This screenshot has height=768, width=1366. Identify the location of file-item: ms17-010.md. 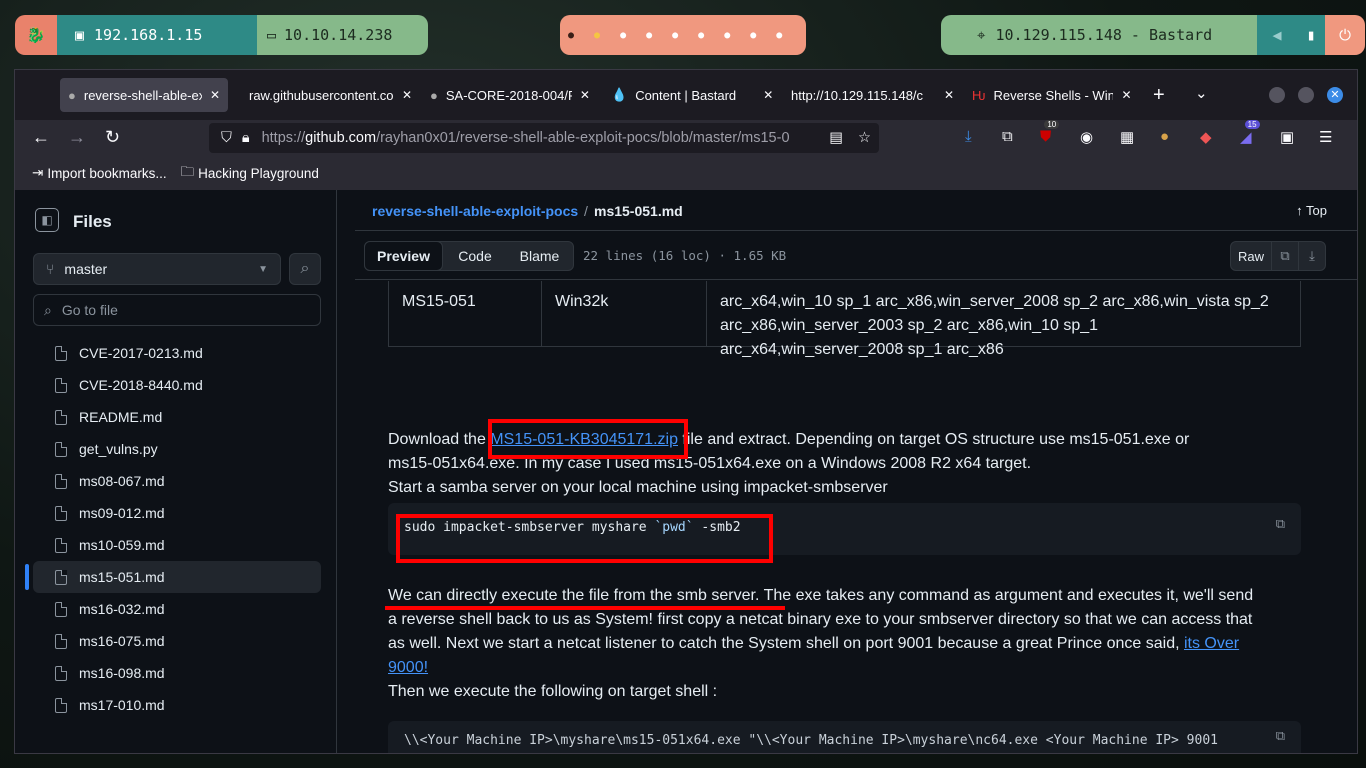
(177, 705).